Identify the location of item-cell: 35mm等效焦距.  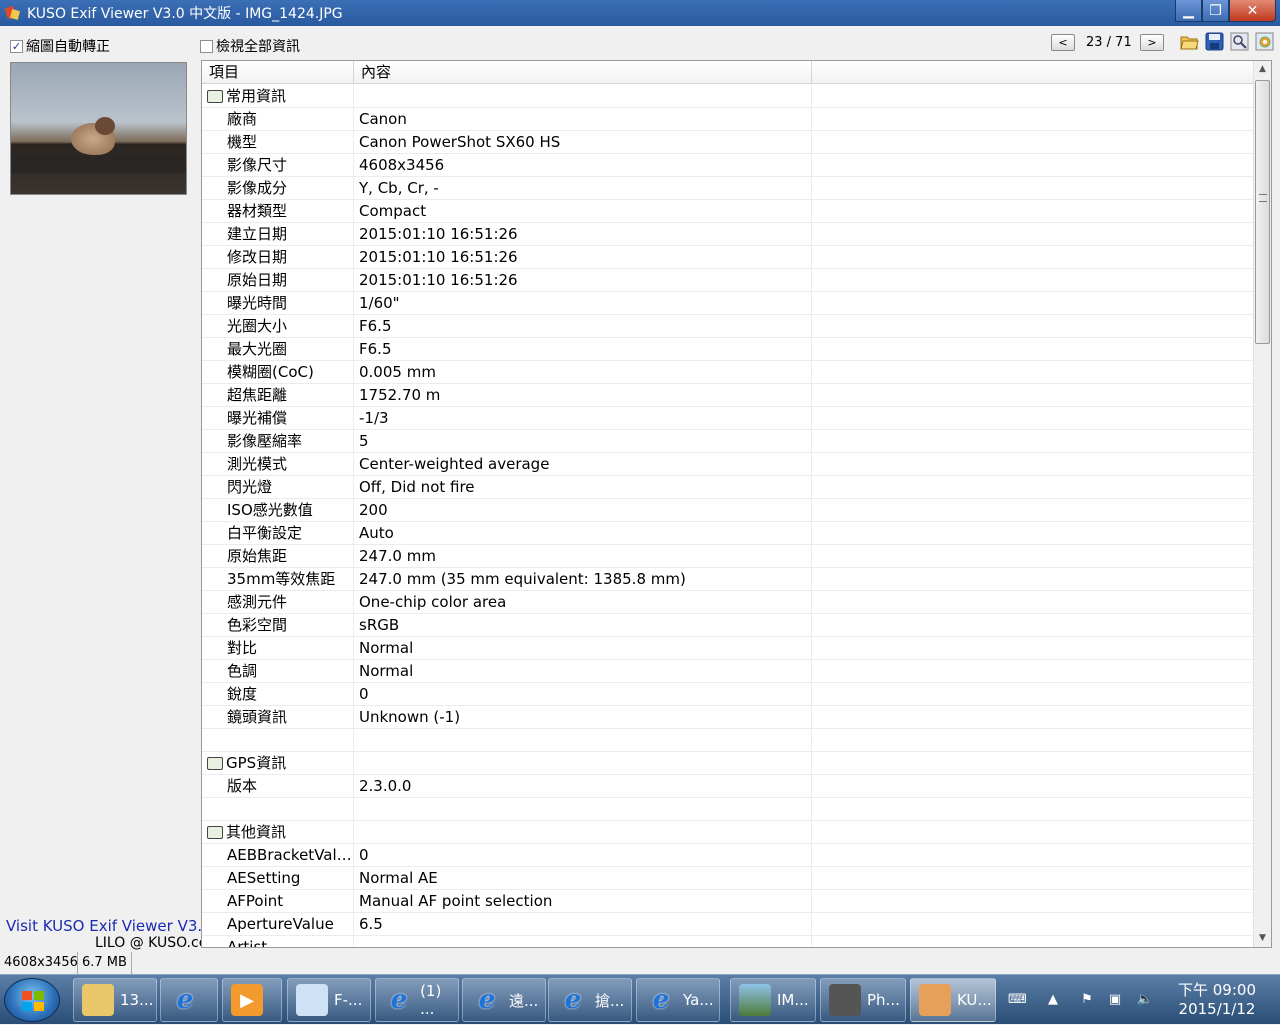
(278, 579).